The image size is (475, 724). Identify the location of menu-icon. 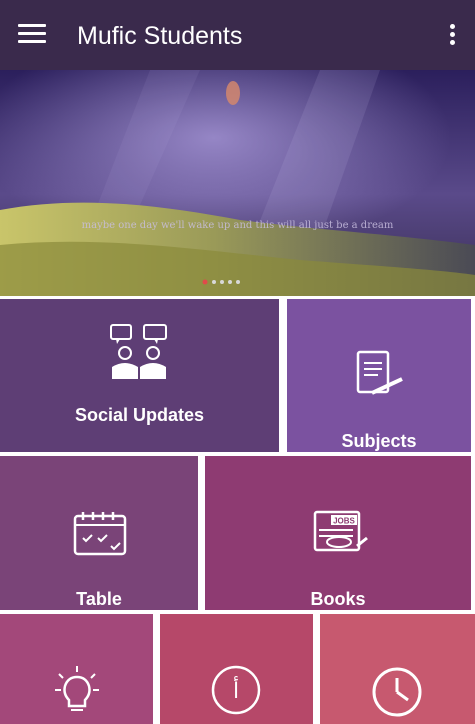
(32, 36).